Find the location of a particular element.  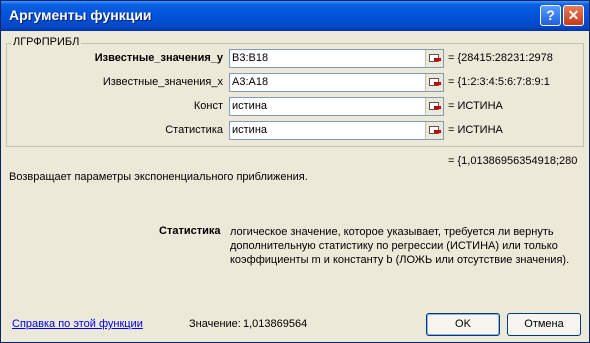

arg-input-known-y: B3:B18 is located at coordinates (336, 58).